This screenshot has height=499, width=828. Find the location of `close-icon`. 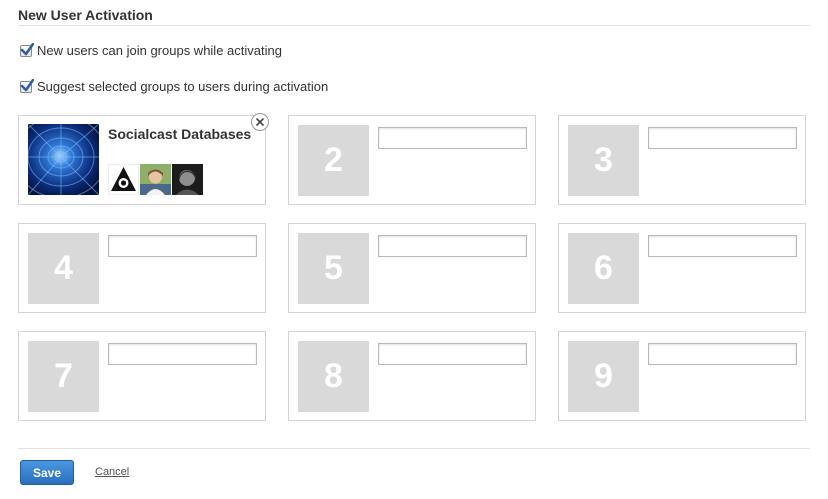

close-icon is located at coordinates (260, 122).